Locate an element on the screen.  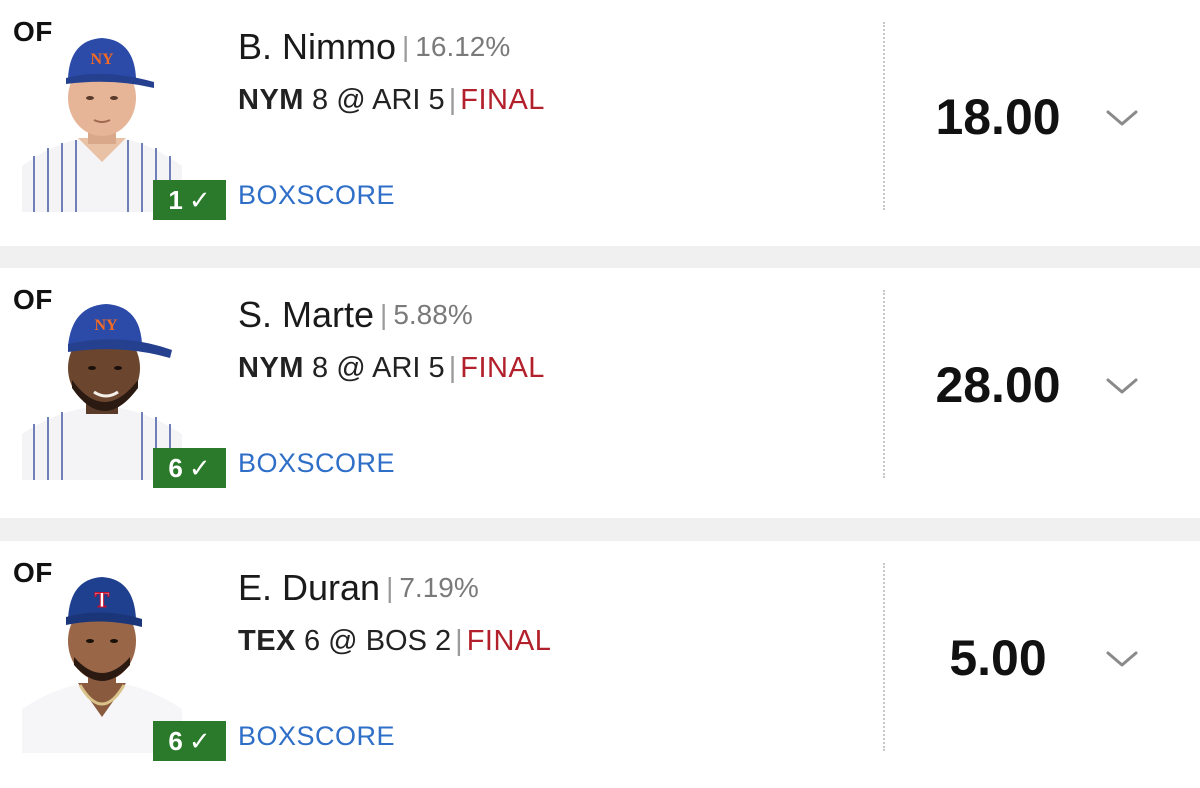
player-name-line: E. Duran | 7.19% is located at coordinates (358, 588).